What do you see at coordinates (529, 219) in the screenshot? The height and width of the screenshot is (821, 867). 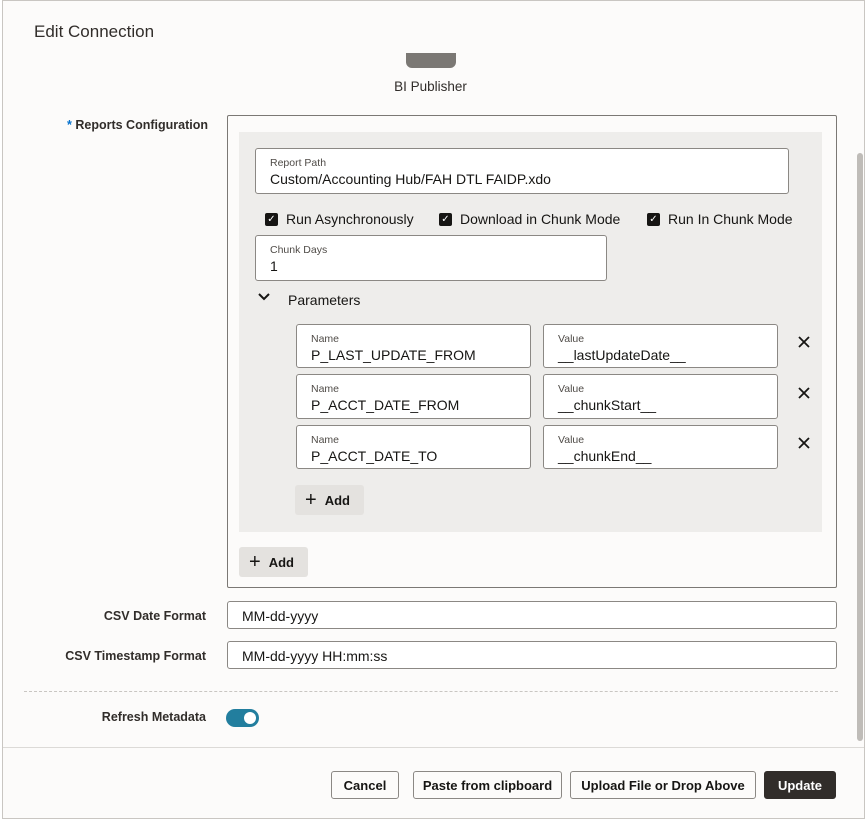 I see `download-in-chunk-mode-checkbox: ✓ Download in Chunk Mode` at bounding box center [529, 219].